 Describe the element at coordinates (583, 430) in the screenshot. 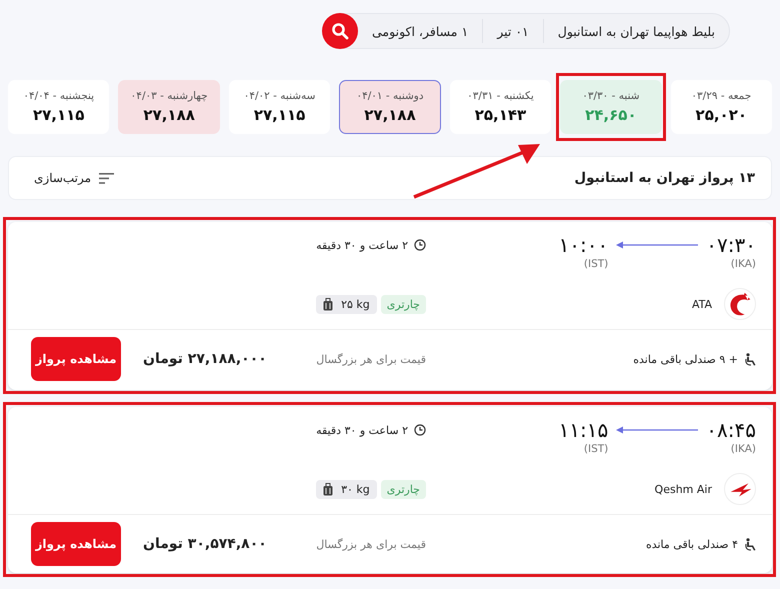

I see `arrival-time: ۱۱:۱۵` at that location.